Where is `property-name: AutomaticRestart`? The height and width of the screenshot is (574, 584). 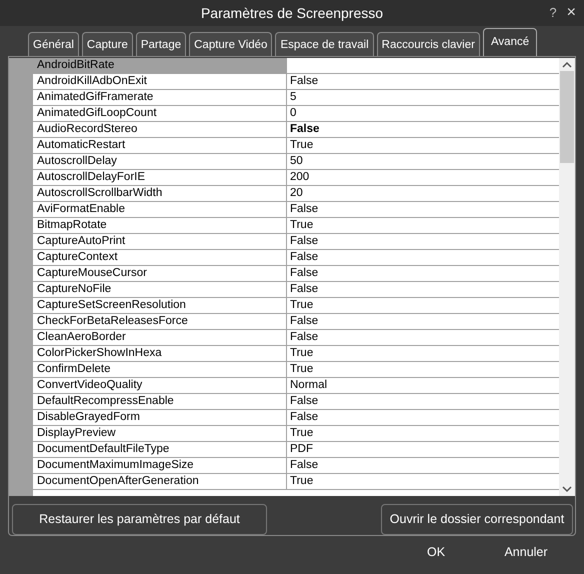 property-name: AutomaticRestart is located at coordinates (160, 145).